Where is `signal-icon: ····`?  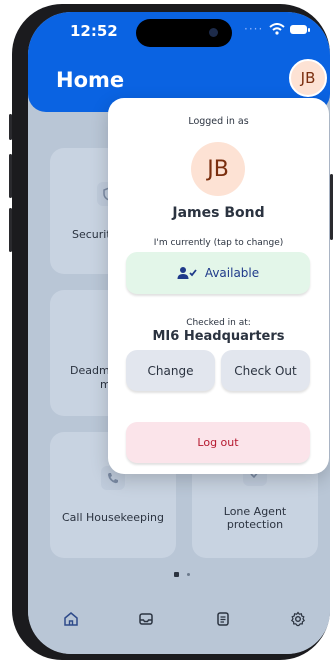 signal-icon: ···· is located at coordinates (254, 29).